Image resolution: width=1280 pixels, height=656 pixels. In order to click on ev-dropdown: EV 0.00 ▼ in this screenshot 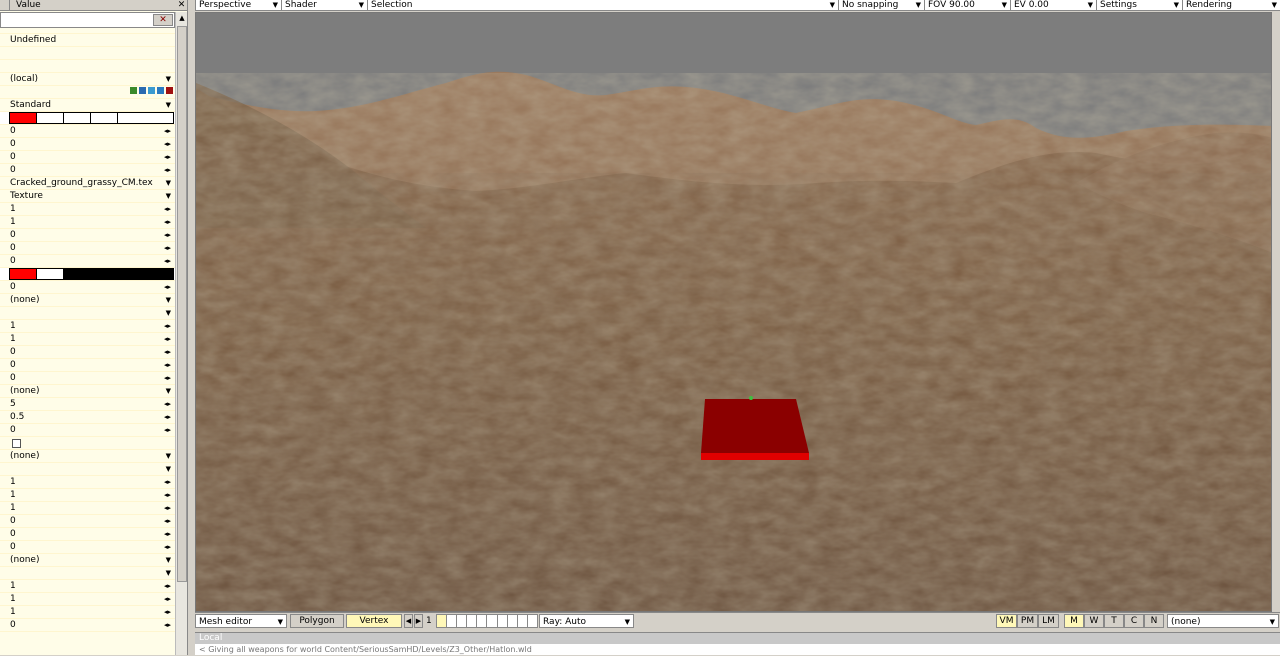, I will do `click(1053, 5)`.